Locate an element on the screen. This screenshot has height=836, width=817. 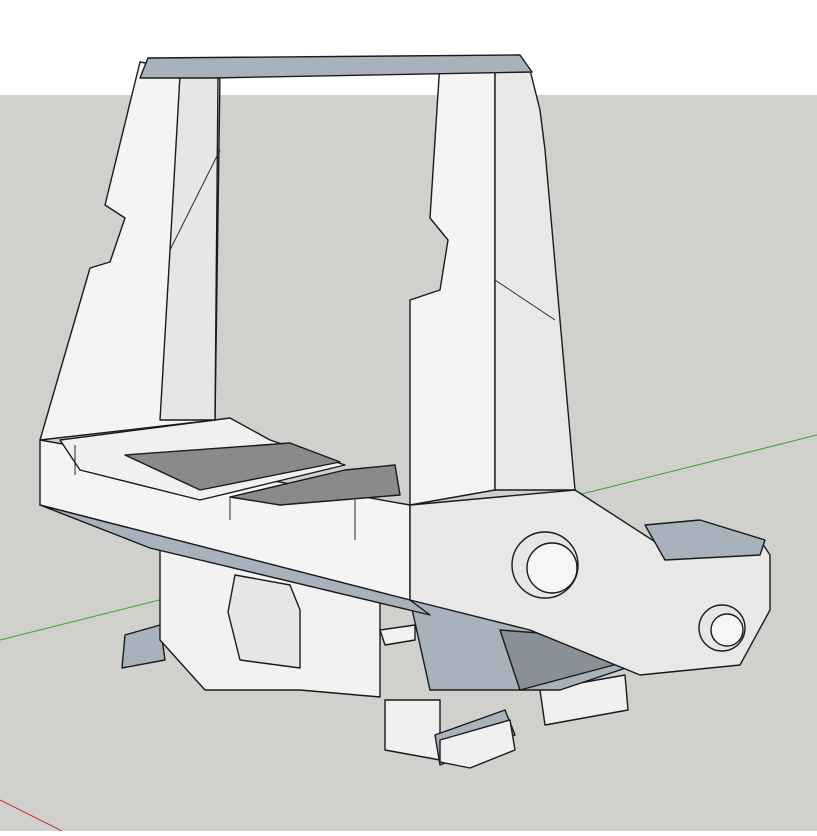
sky is located at coordinates (408, 47).